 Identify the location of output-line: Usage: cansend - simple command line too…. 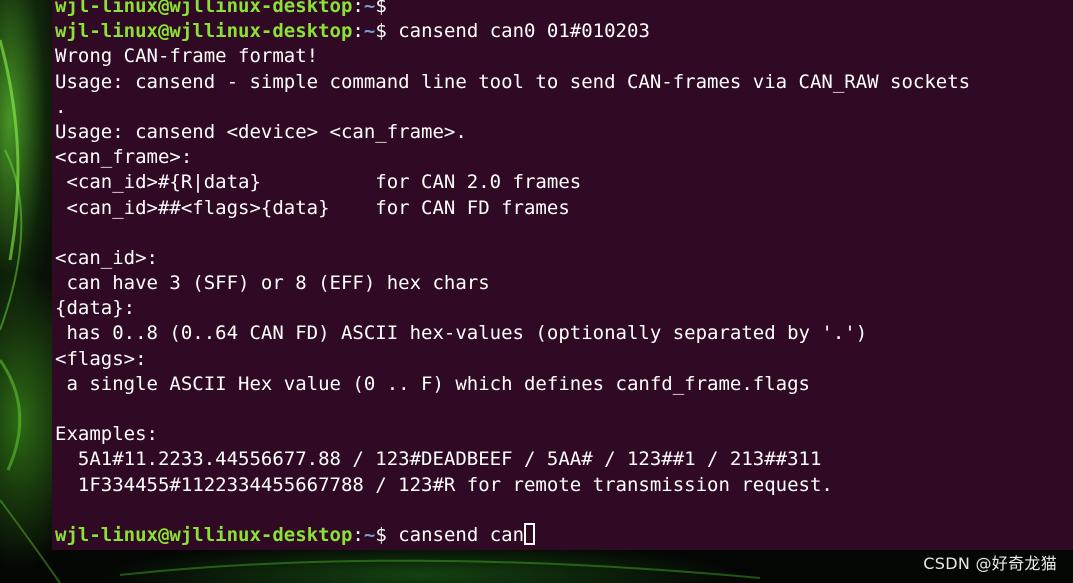
(513, 81).